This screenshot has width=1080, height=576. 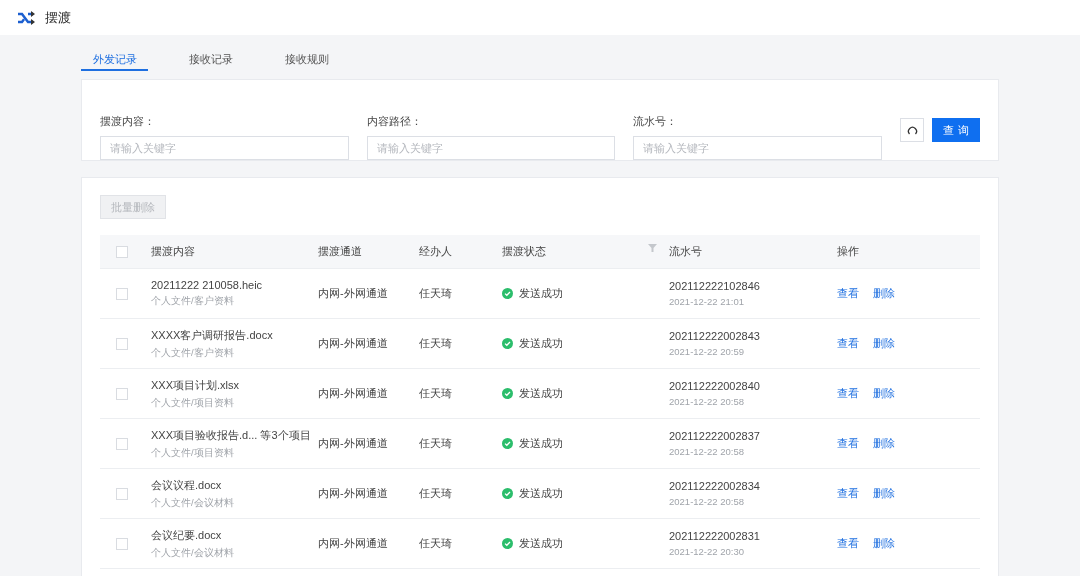 What do you see at coordinates (26, 17) in the screenshot?
I see `shuffle-icon` at bounding box center [26, 17].